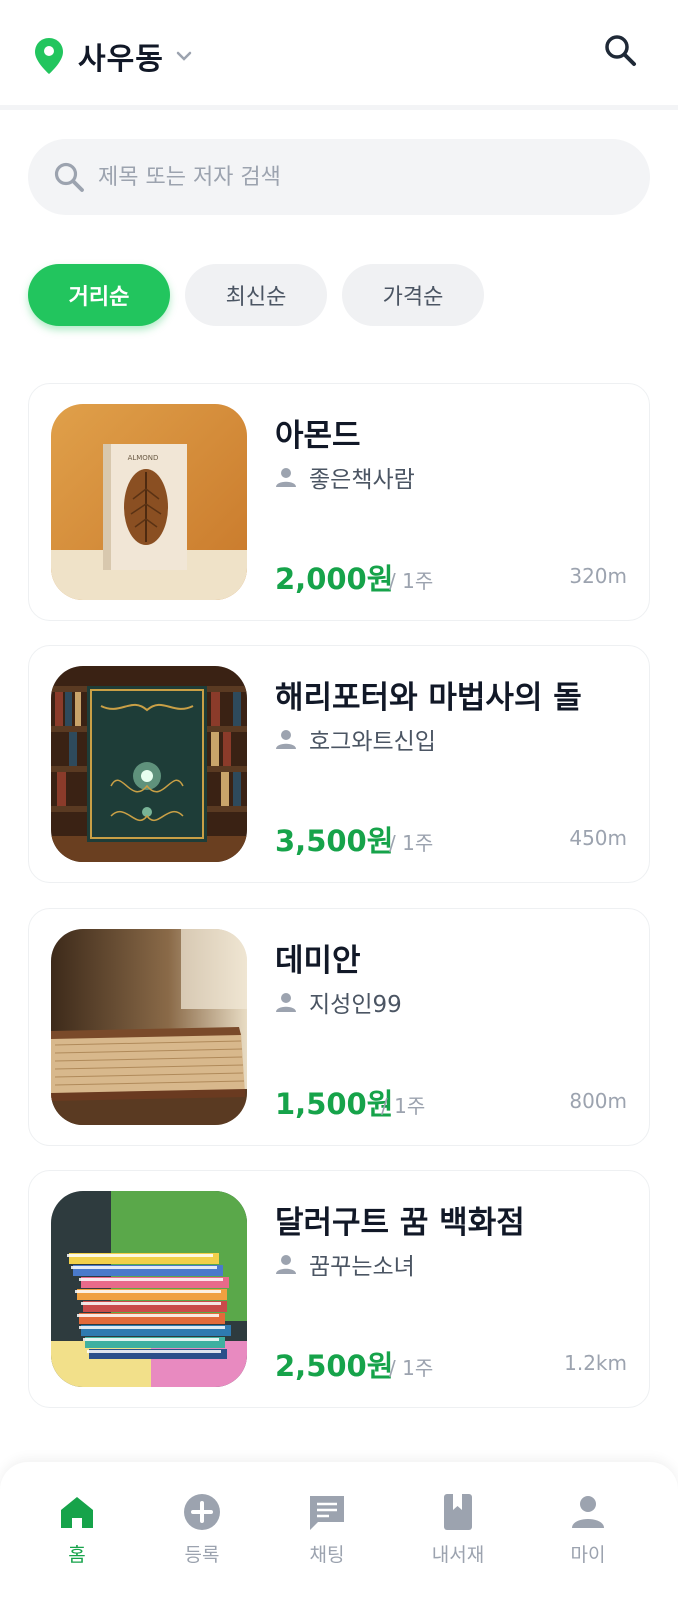  What do you see at coordinates (334, 1366) in the screenshot?
I see `book-price: 2,500원` at bounding box center [334, 1366].